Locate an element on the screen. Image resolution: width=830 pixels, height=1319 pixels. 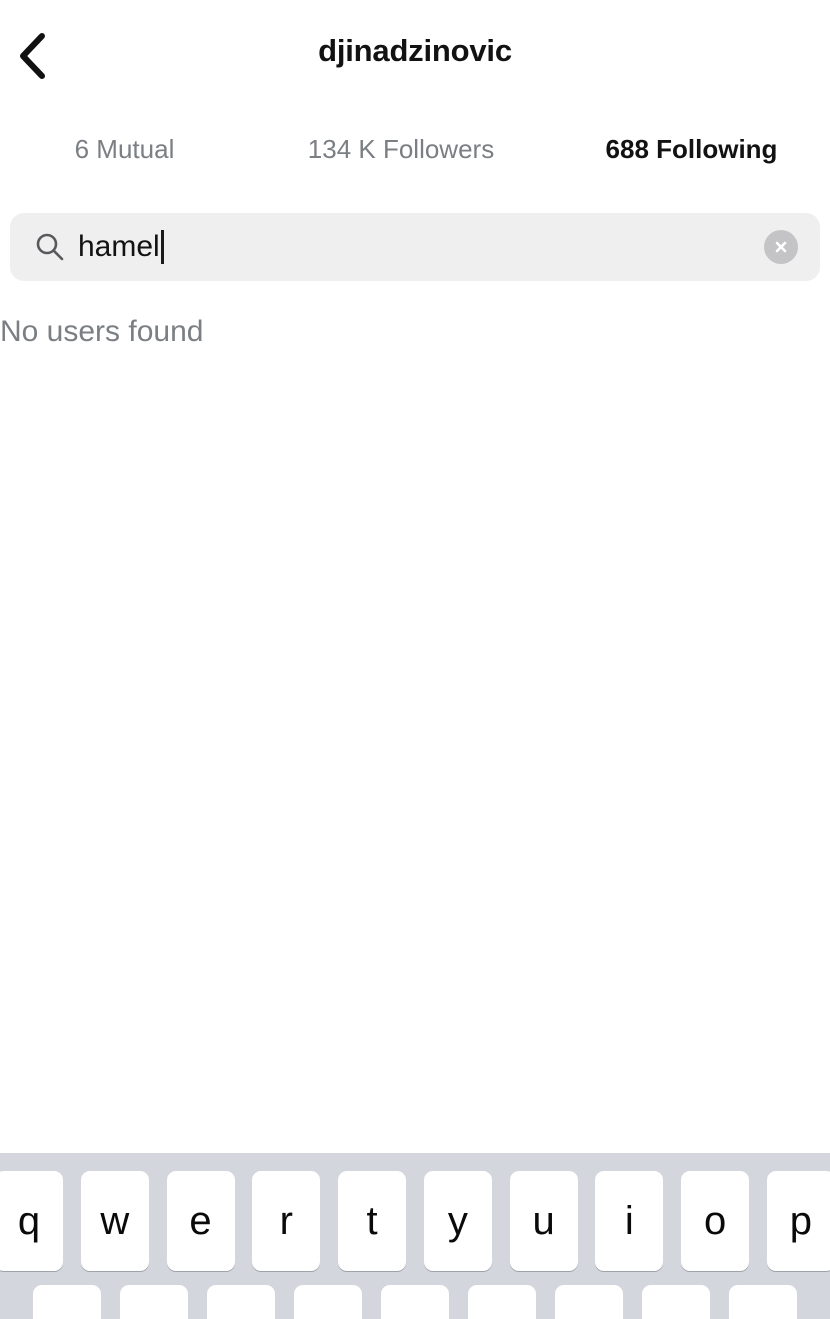
search-input: hamel is located at coordinates (121, 247).